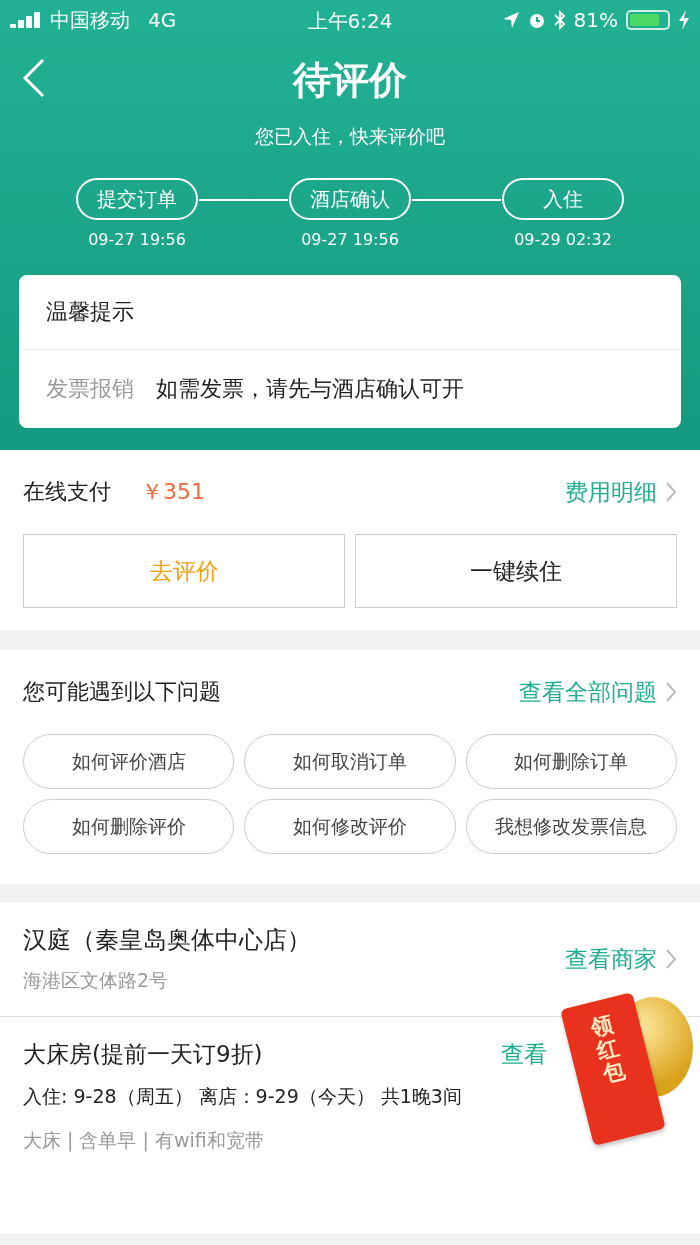 This screenshot has height=1245, width=700. I want to click on step-time: 09-29 02:32, so click(563, 239).